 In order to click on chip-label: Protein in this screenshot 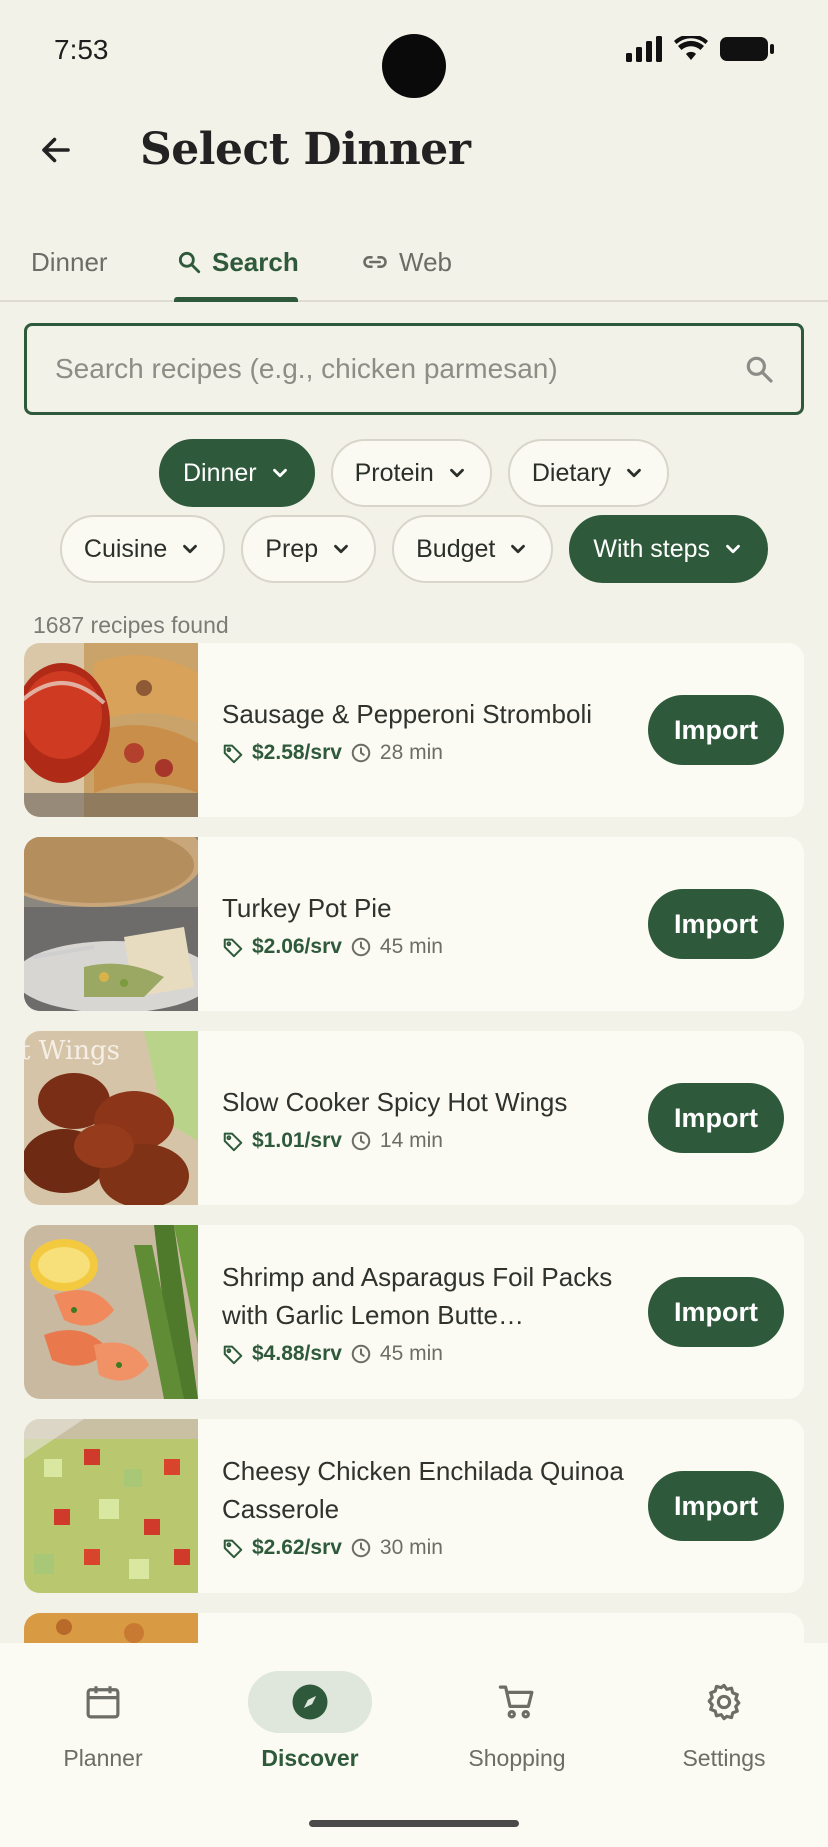, I will do `click(394, 472)`.